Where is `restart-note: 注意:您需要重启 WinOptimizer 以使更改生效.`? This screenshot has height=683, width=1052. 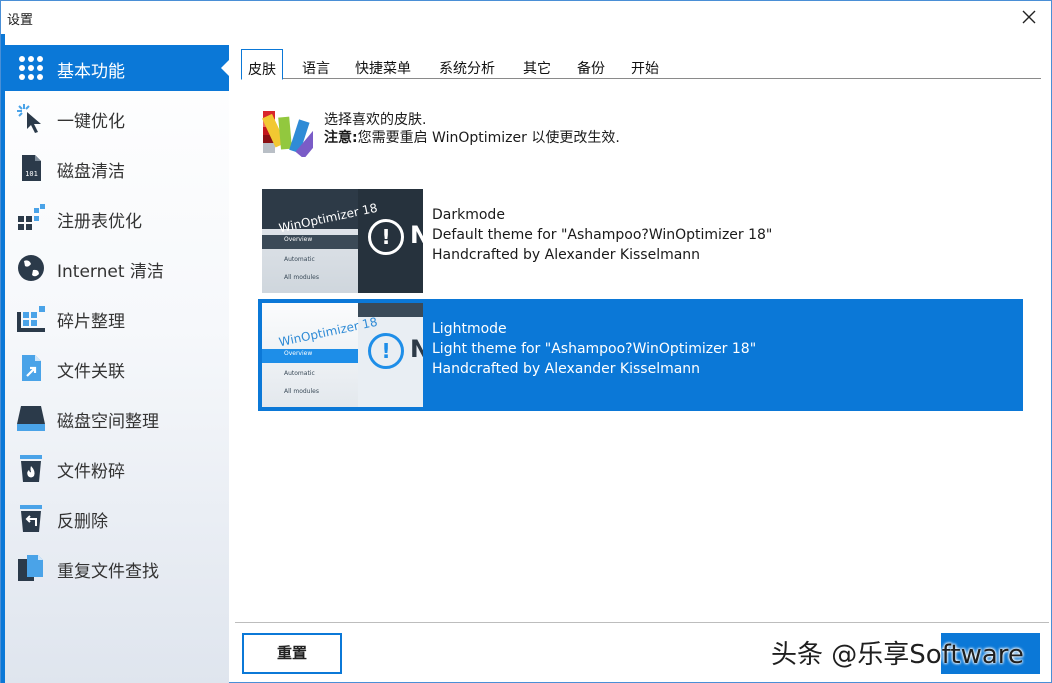
restart-note: 注意:您需要重启 WinOptimizer 以使更改生效. is located at coordinates (472, 137).